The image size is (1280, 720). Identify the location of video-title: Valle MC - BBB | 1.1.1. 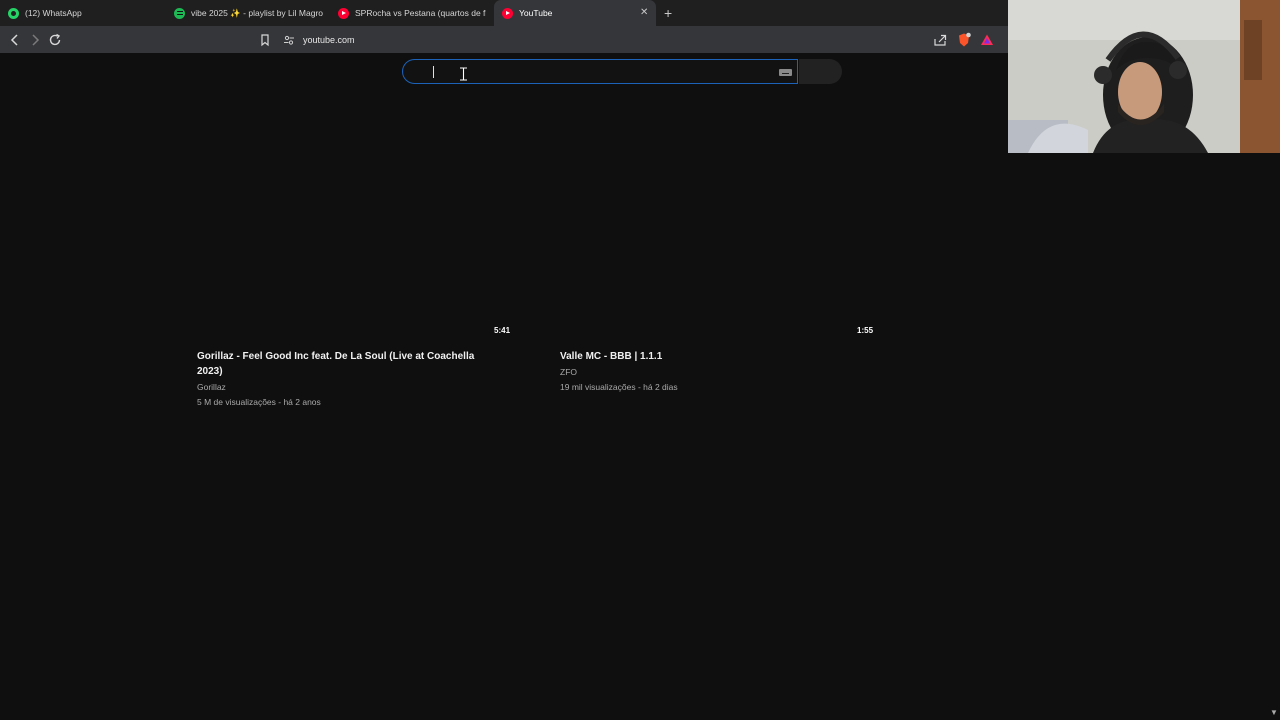
(710, 357).